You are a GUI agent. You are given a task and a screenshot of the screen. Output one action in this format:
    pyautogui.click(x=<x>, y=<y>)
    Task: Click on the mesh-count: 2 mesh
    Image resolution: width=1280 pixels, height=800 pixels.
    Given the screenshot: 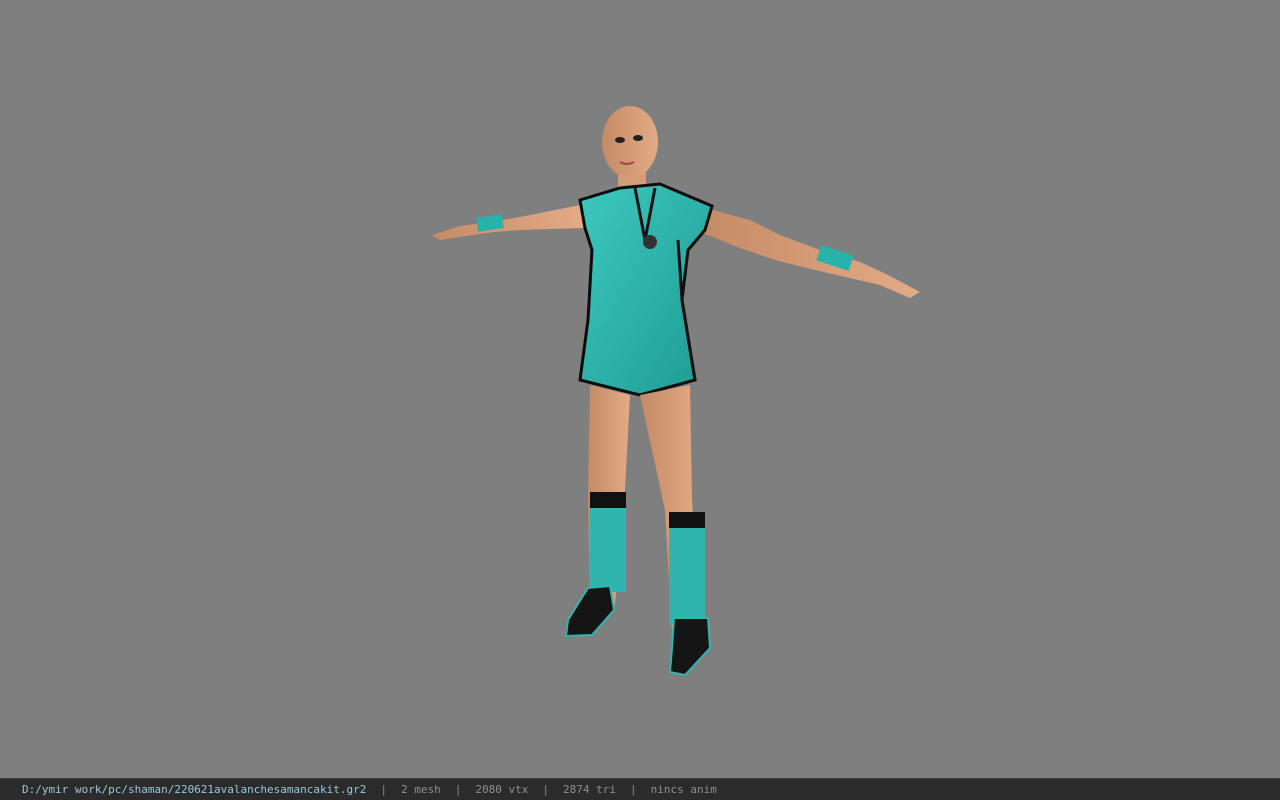 What is the action you would take?
    pyautogui.click(x=421, y=789)
    